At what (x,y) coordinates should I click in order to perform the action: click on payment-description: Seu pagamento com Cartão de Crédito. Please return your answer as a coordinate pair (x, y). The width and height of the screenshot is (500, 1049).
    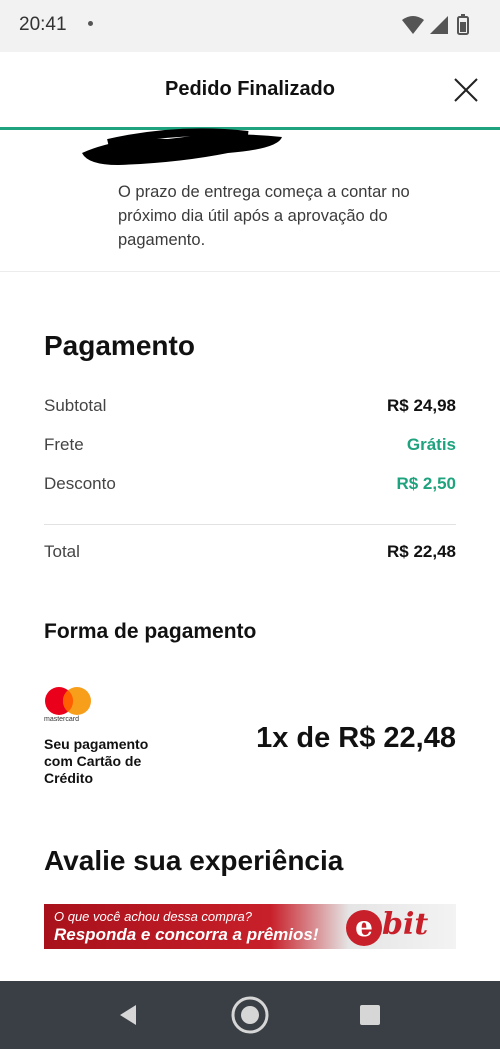
    Looking at the image, I should click on (96, 761).